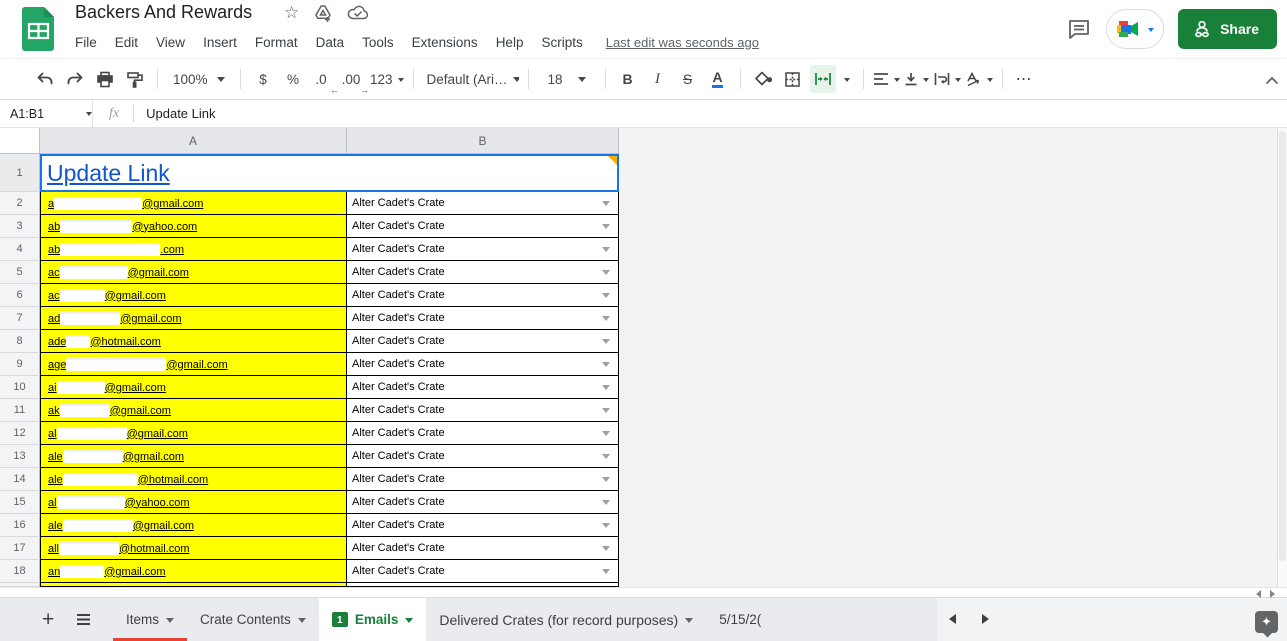 The image size is (1287, 641). What do you see at coordinates (917, 79) in the screenshot?
I see `vertical-align-button` at bounding box center [917, 79].